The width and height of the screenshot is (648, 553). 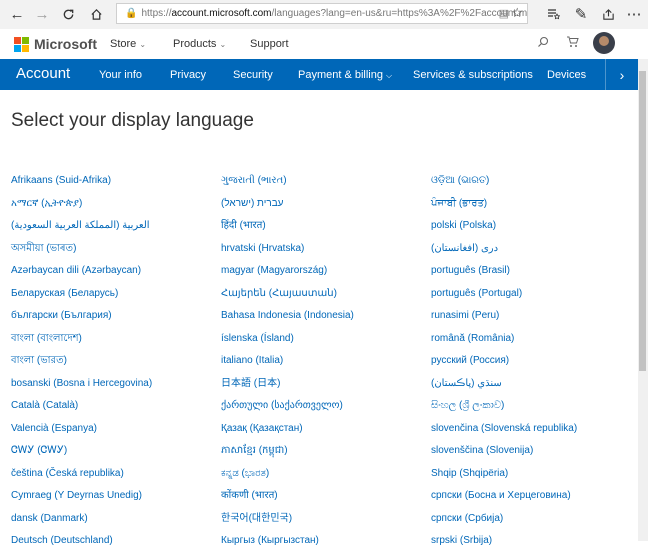 What do you see at coordinates (199, 44) in the screenshot?
I see `nav-products: Products ⌄` at bounding box center [199, 44].